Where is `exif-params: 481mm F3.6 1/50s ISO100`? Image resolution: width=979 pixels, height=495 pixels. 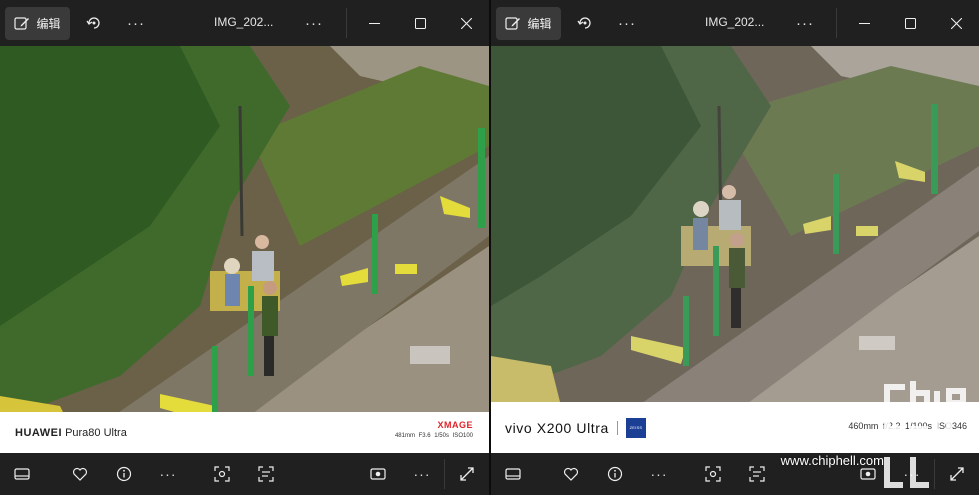
exif-params: 481mm F3.6 1/50s ISO100 is located at coordinates (433, 436).